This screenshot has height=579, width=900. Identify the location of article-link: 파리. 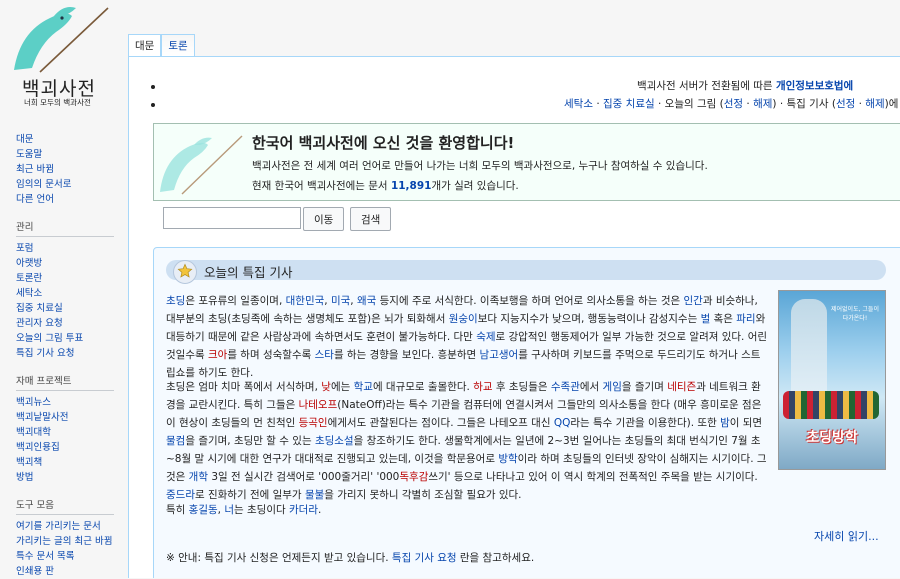
(745, 319).